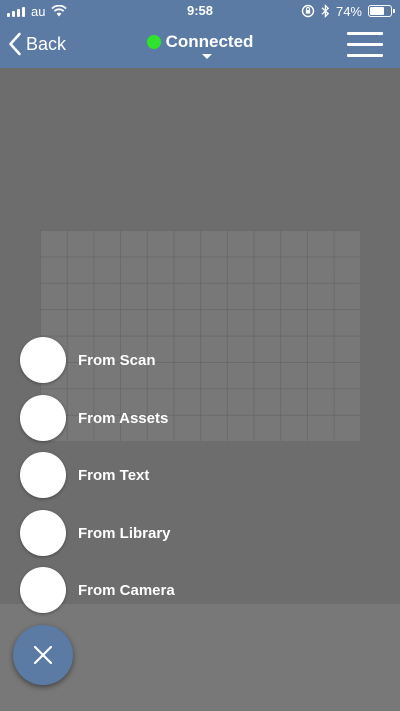  I want to click on status-dot-icon, so click(153, 42).